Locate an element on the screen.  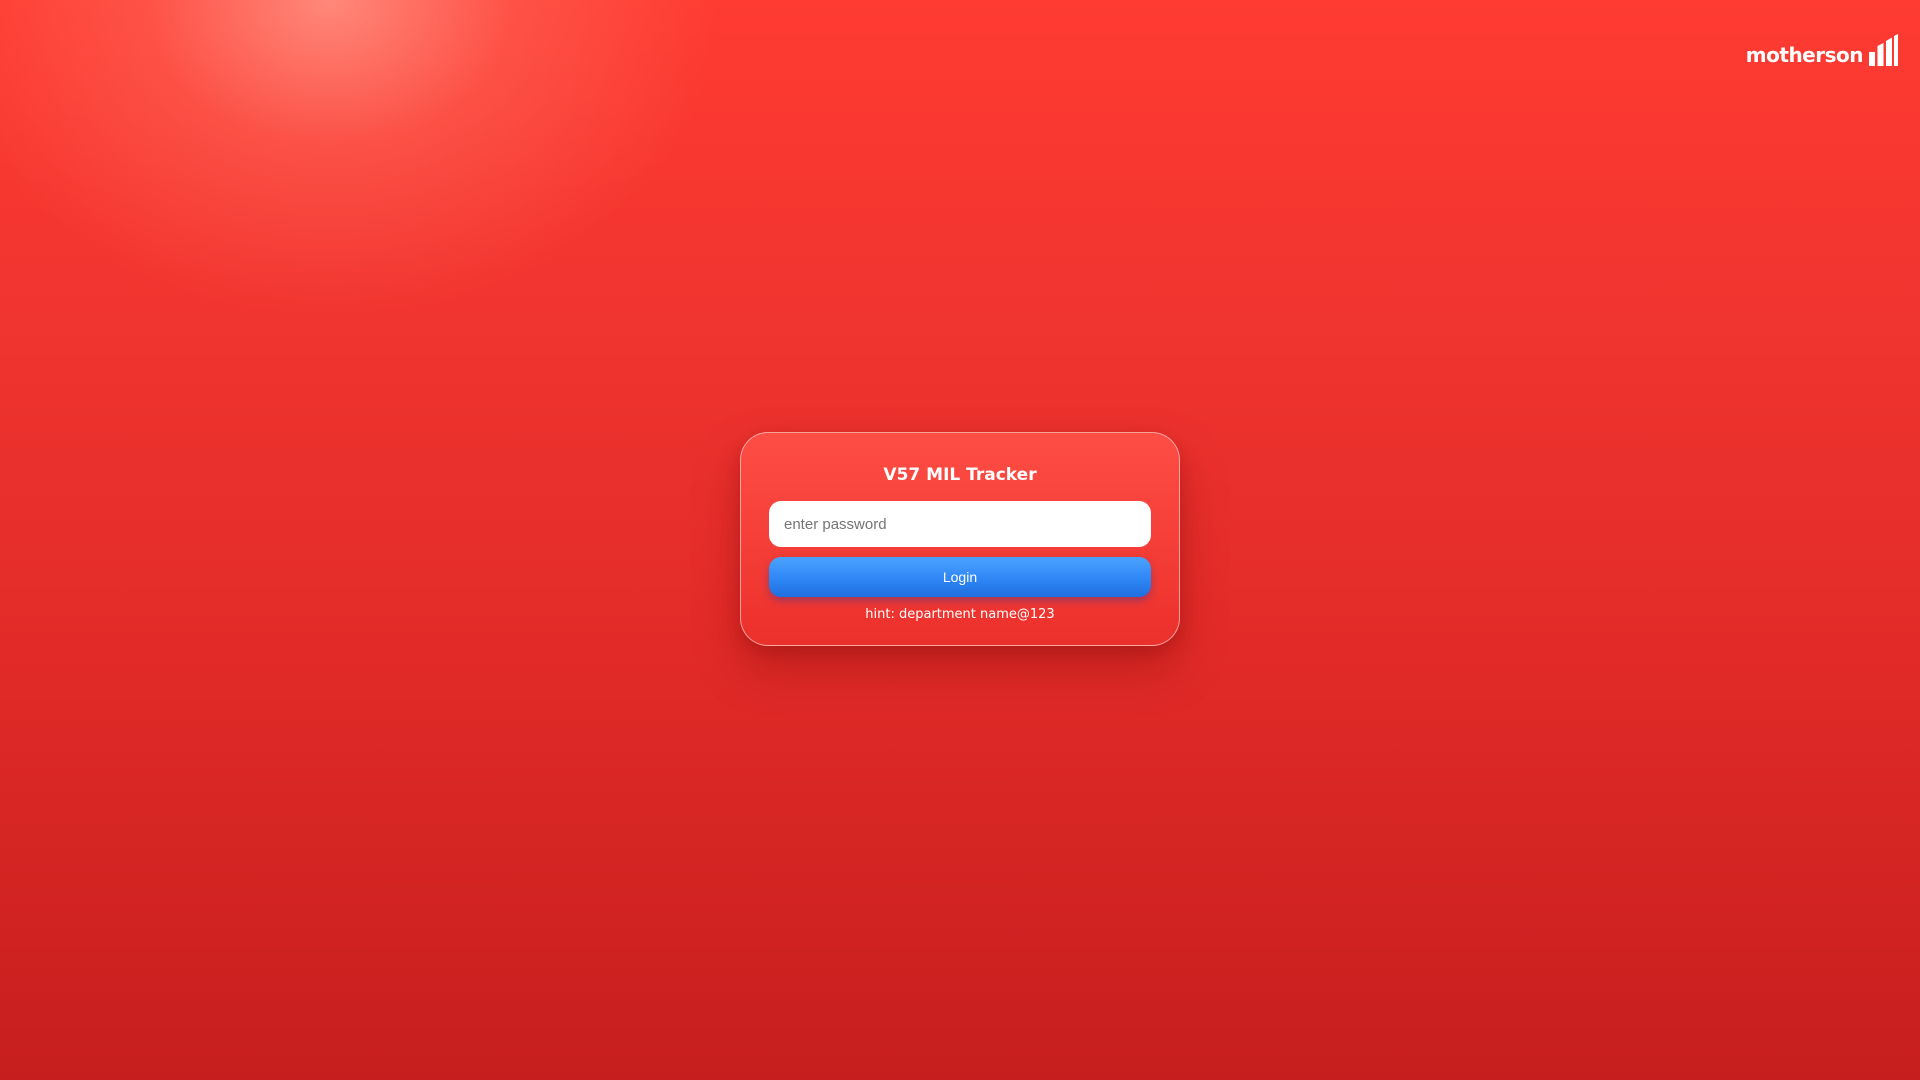
motherson-bars-icon is located at coordinates (1883, 50).